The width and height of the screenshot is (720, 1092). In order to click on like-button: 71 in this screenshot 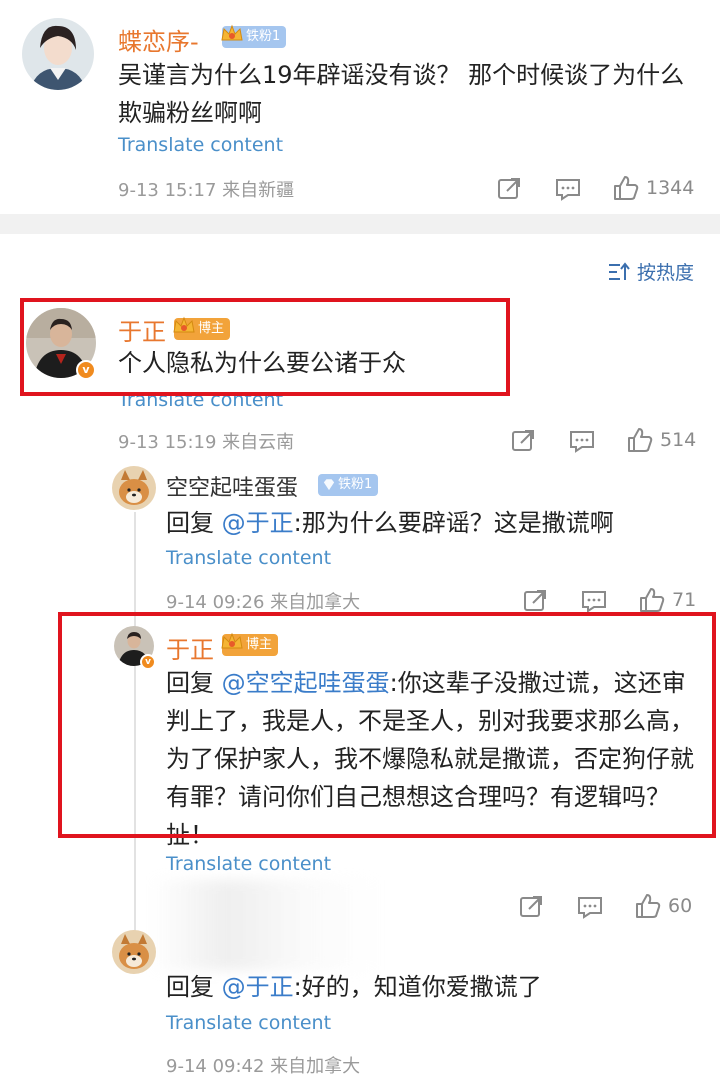, I will do `click(667, 600)`.